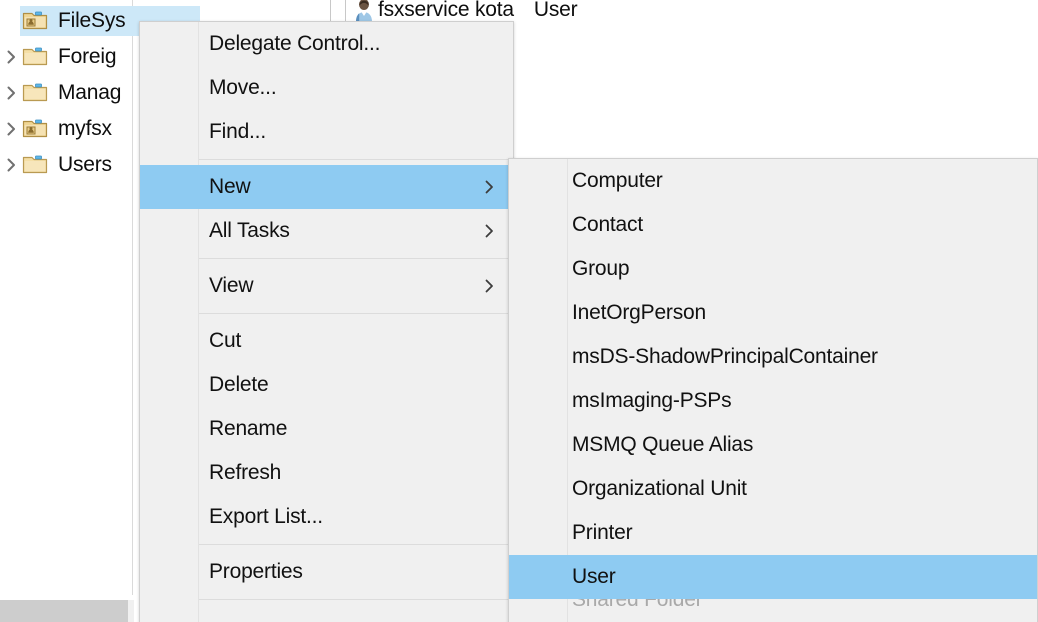  What do you see at coordinates (773, 533) in the screenshot?
I see `submenu-item-printer: Printer` at bounding box center [773, 533].